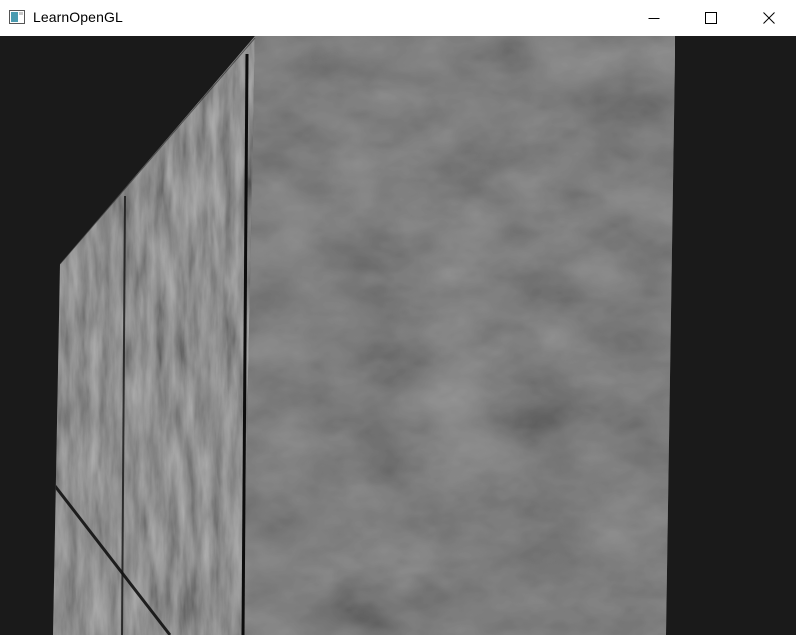 The height and width of the screenshot is (635, 796). I want to click on window-title: LearnOpenGL, so click(78, 17).